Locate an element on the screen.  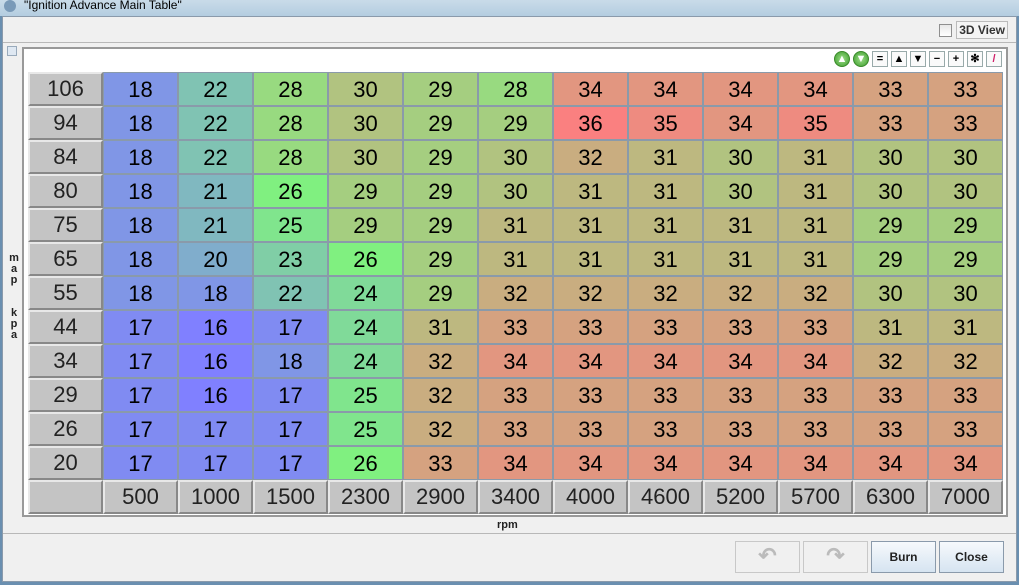
x-axis-cell: 4600 is located at coordinates (665, 497).